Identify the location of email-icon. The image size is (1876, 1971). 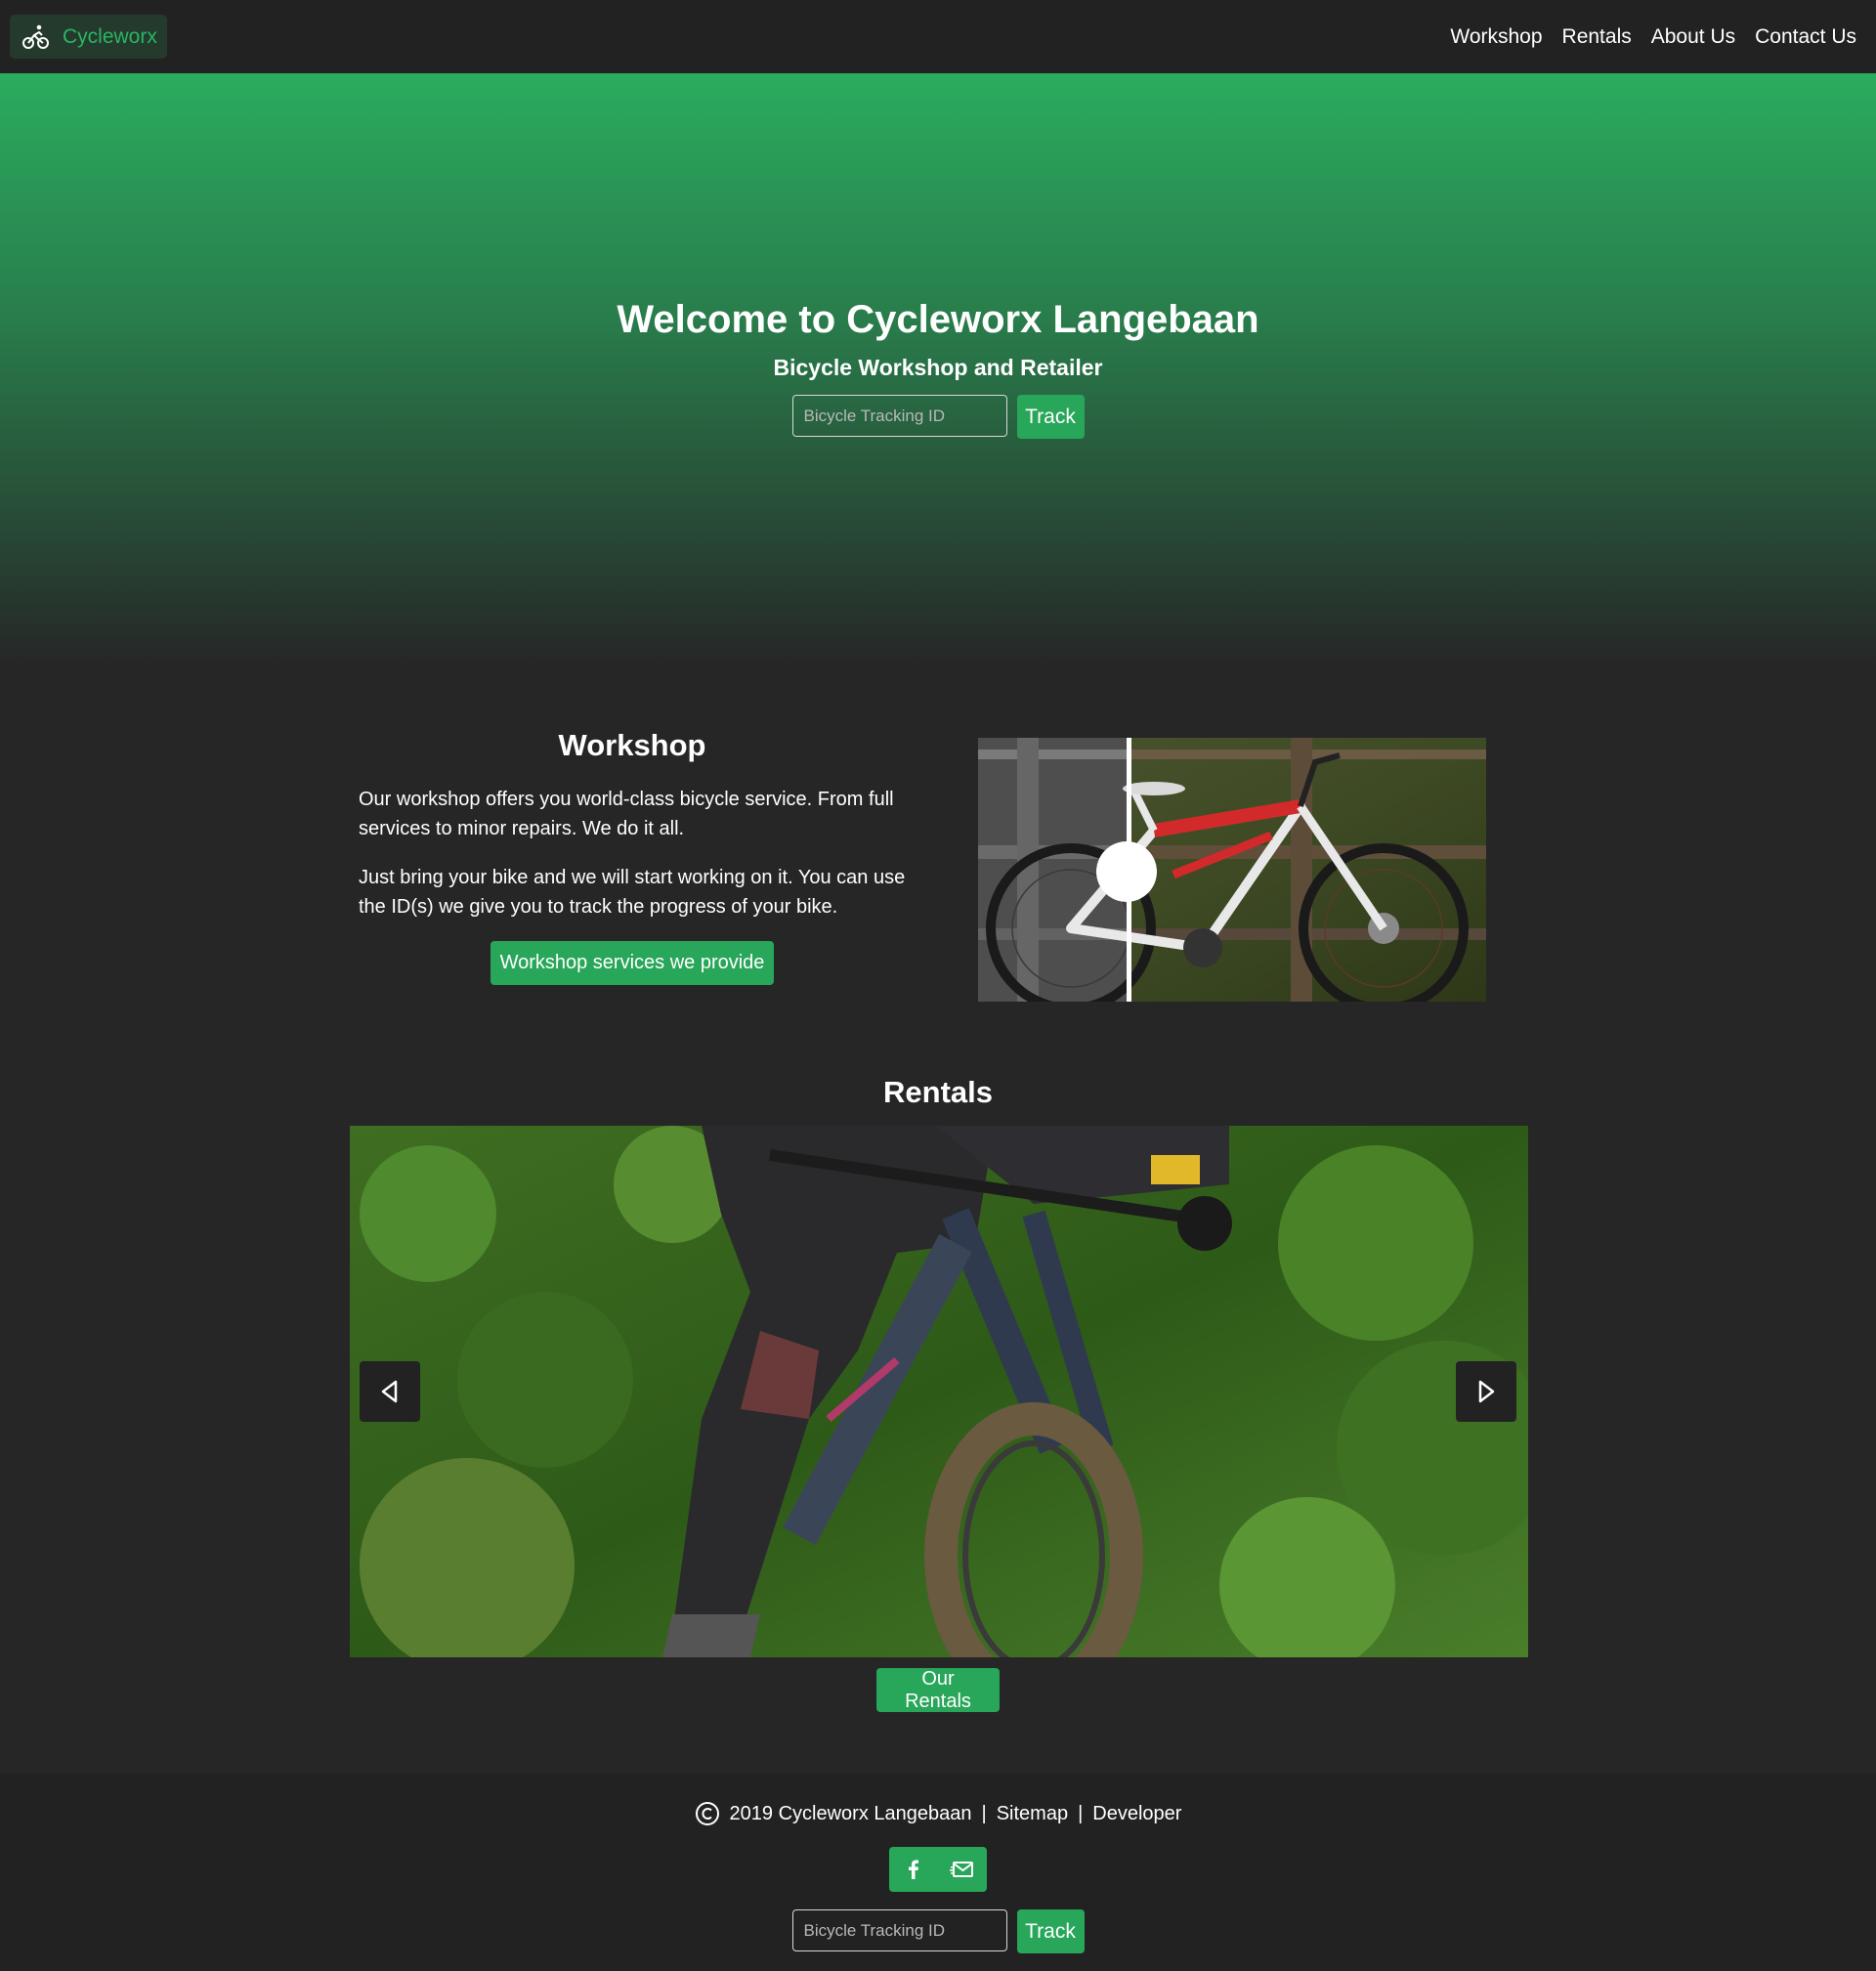
(962, 1869).